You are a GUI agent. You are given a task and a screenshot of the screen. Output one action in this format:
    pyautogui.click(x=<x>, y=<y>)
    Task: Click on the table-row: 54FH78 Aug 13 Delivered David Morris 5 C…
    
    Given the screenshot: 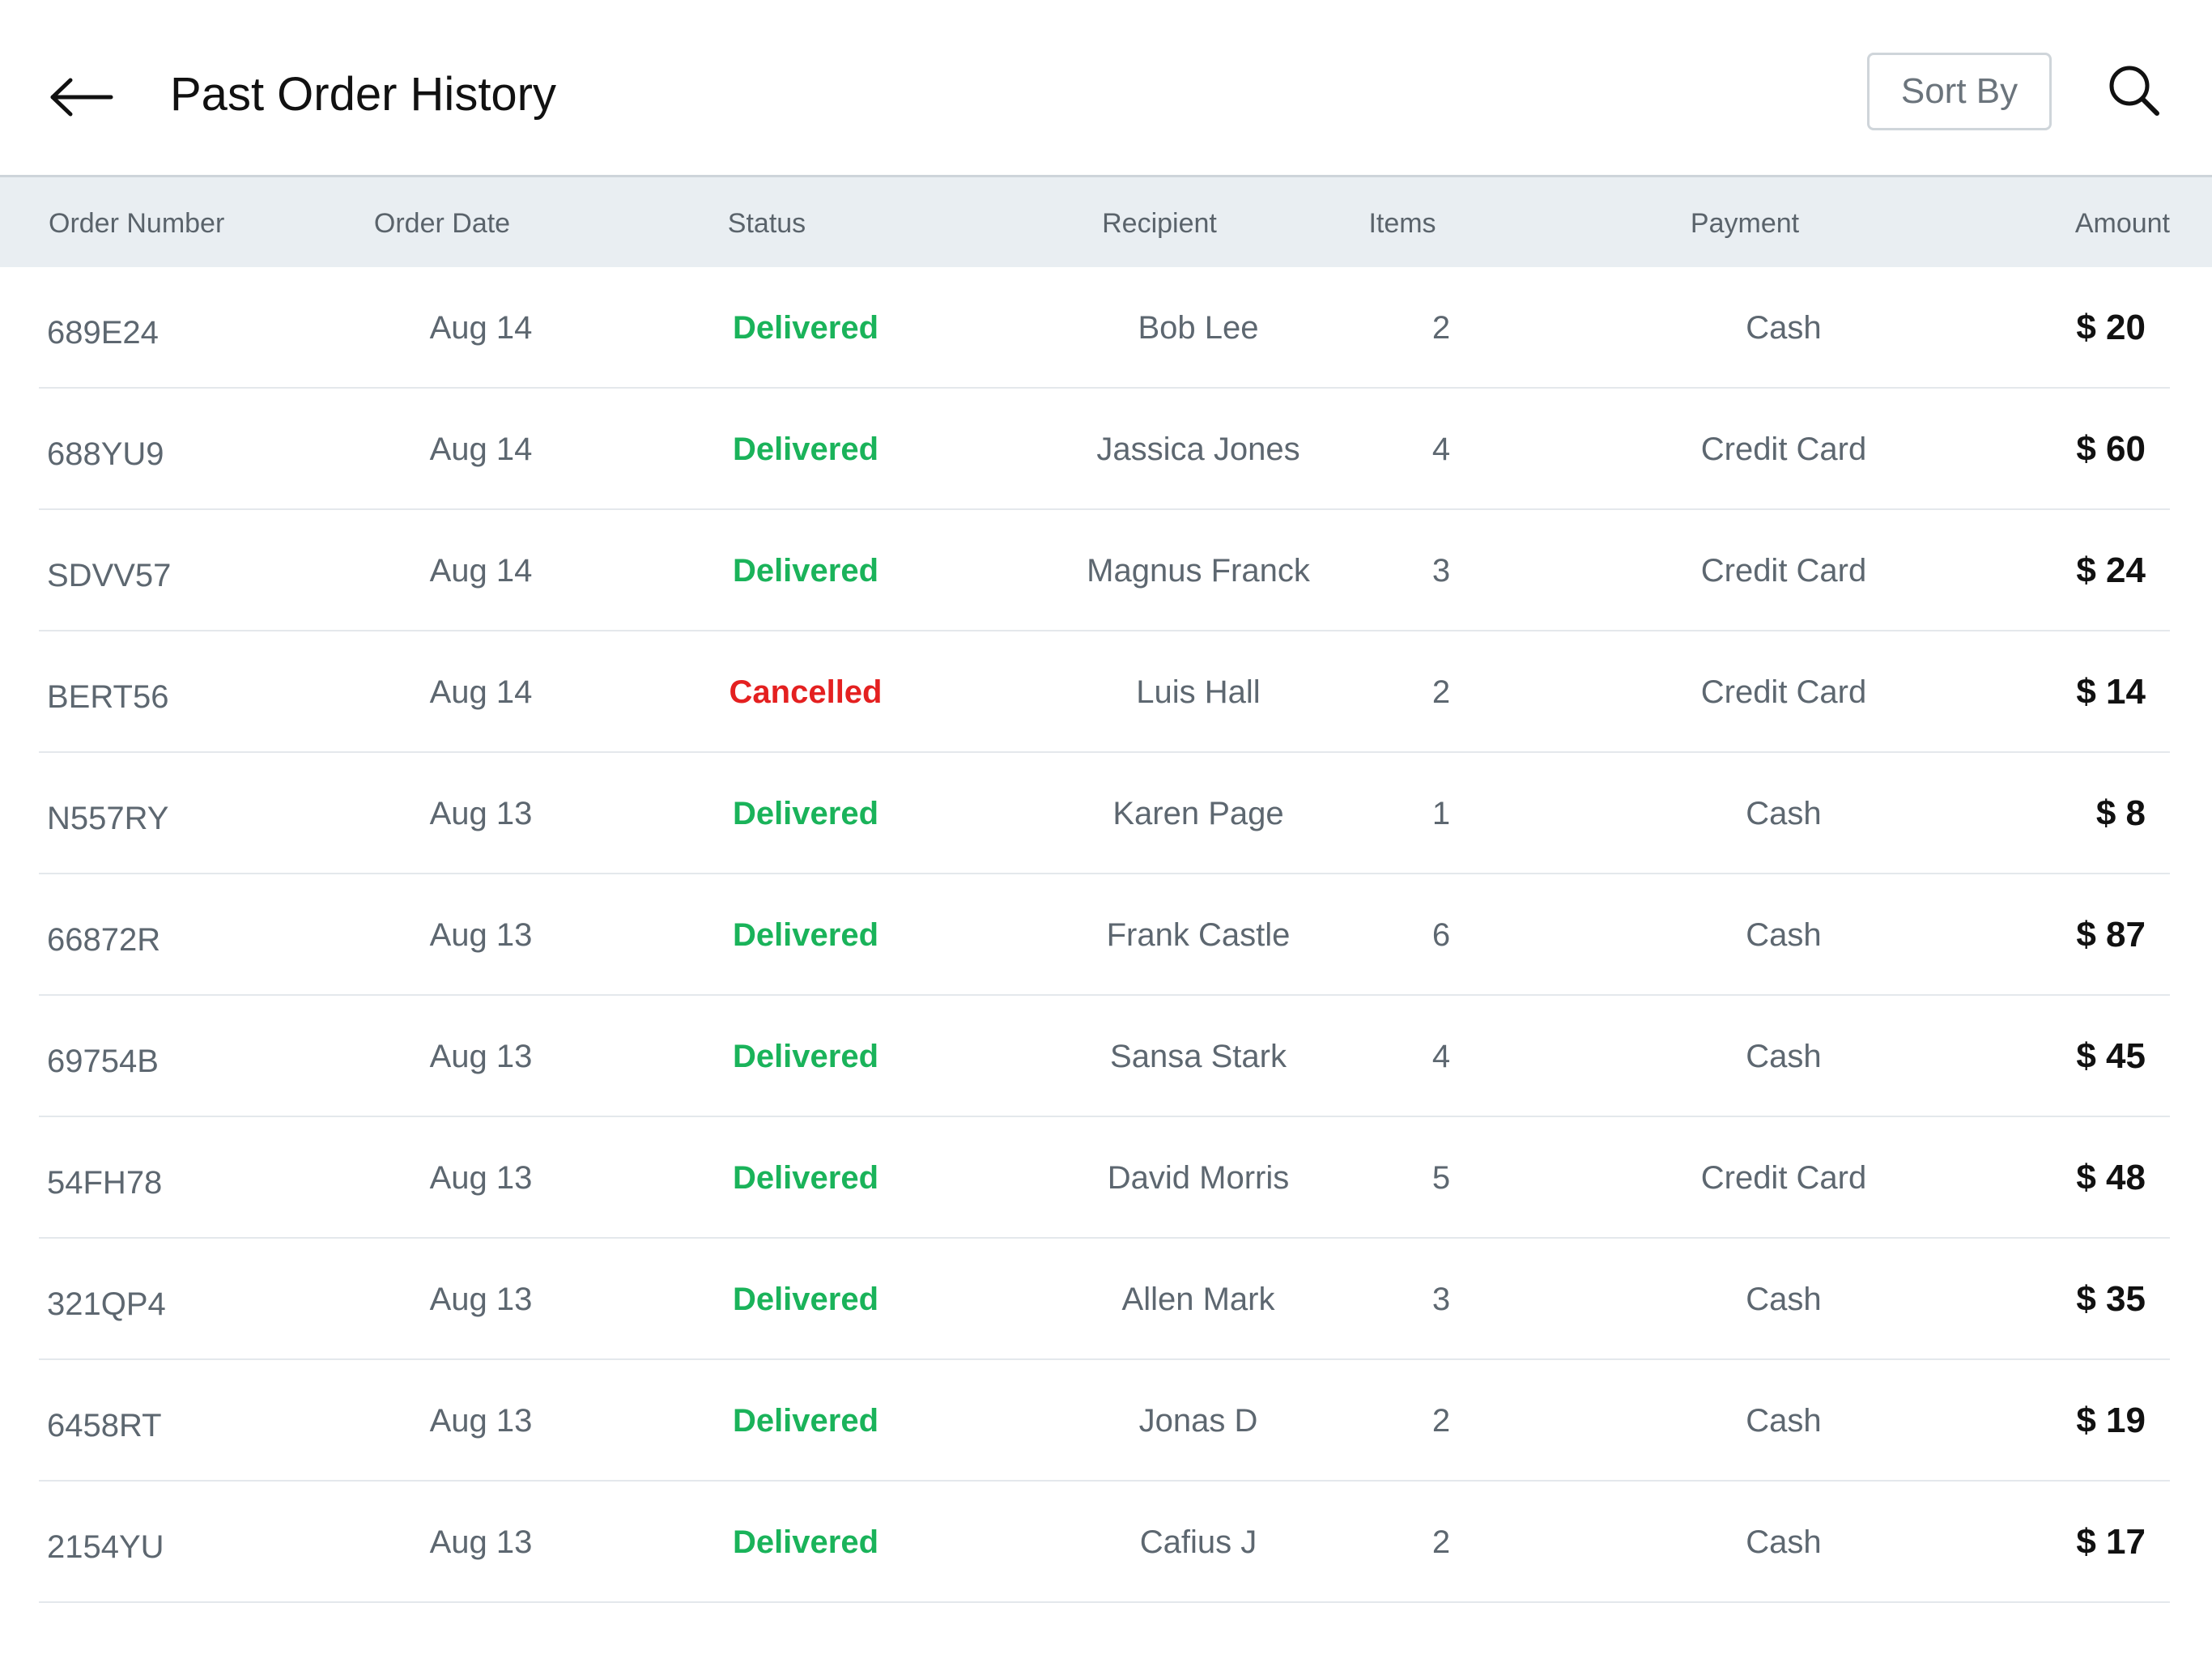 What is the action you would take?
    pyautogui.click(x=1104, y=1178)
    